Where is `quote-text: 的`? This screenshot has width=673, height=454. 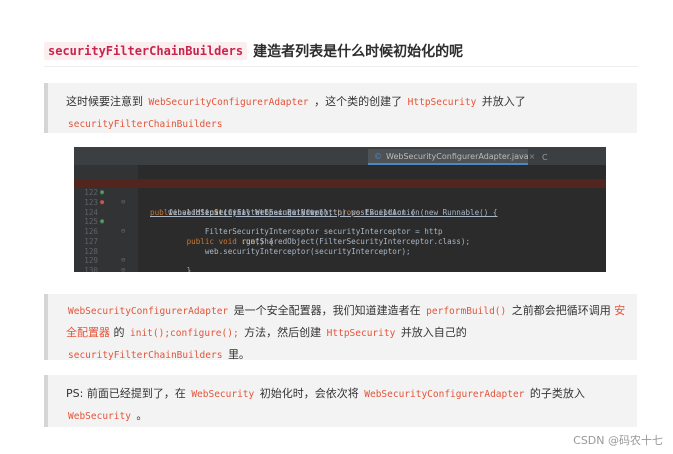 quote-text: 的 is located at coordinates (119, 332).